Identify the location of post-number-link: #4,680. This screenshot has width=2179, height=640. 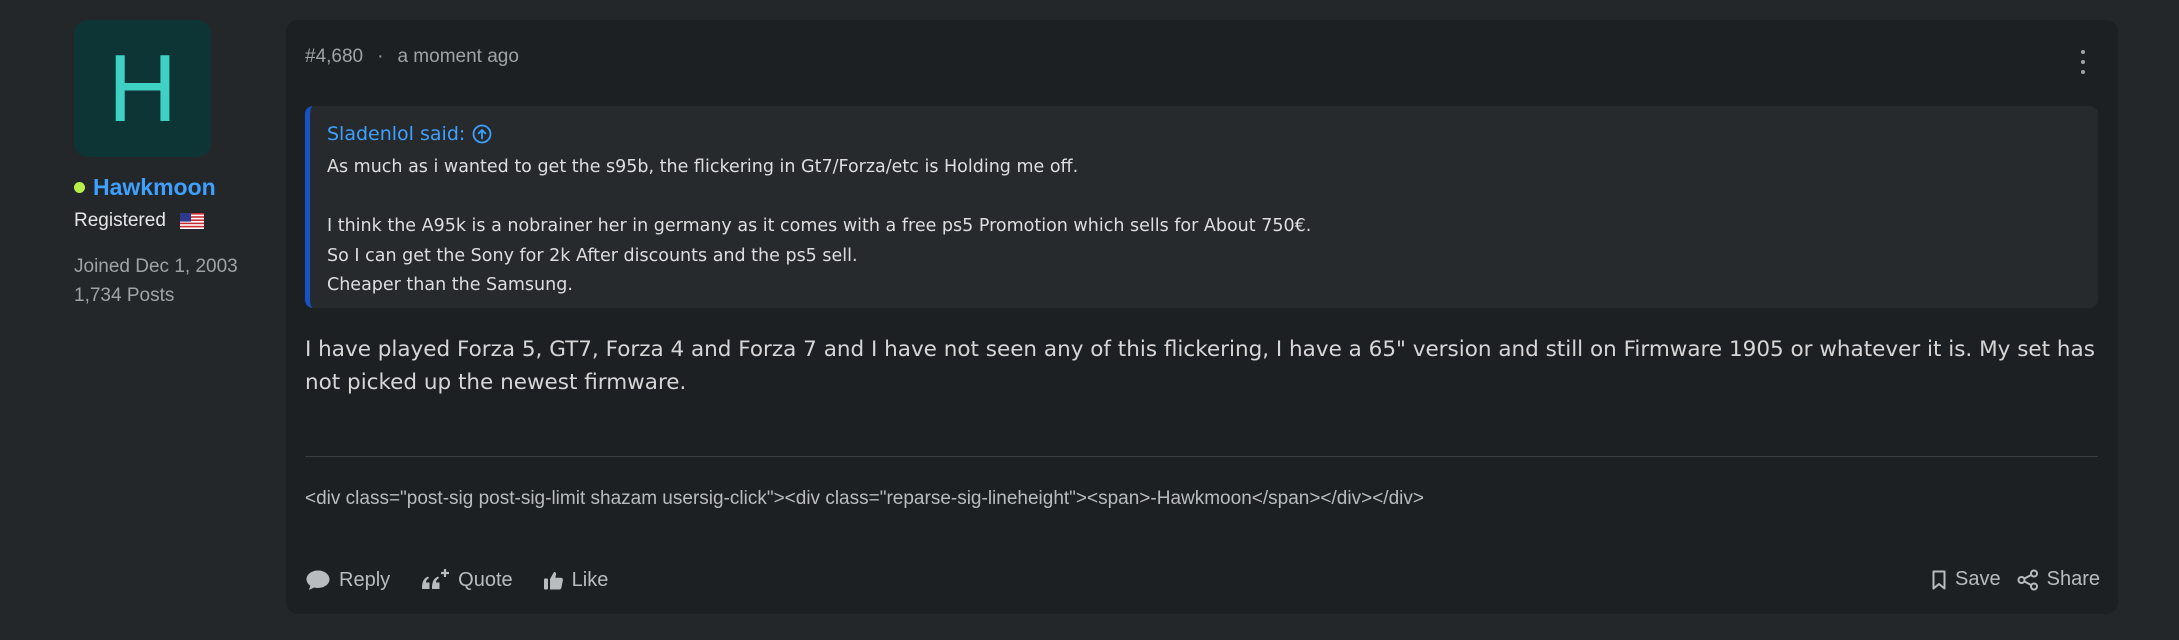
(334, 57).